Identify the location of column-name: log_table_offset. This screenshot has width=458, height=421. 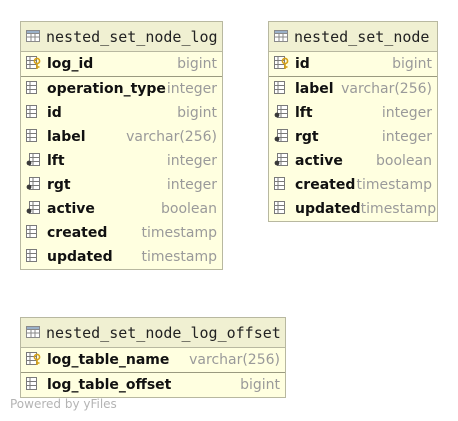
(109, 385).